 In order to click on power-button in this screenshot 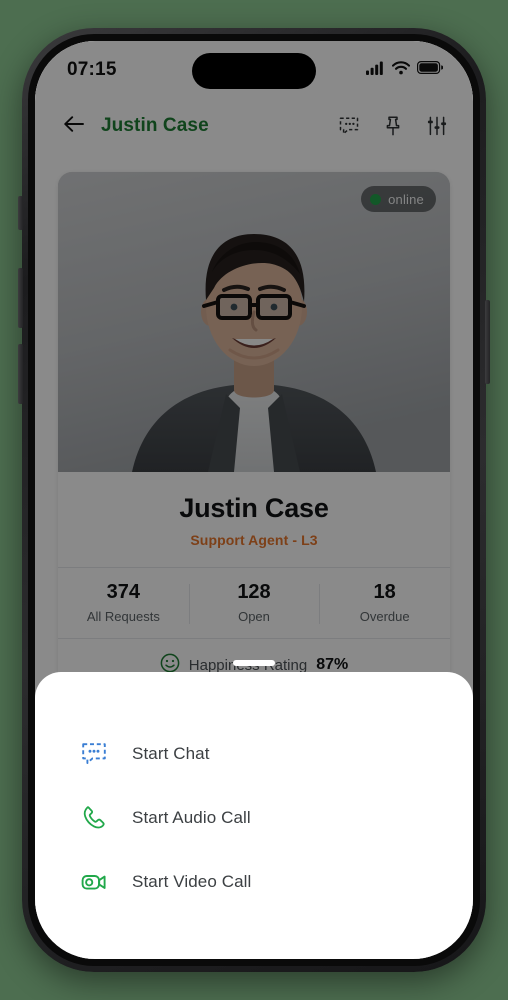, I will do `click(487, 342)`.